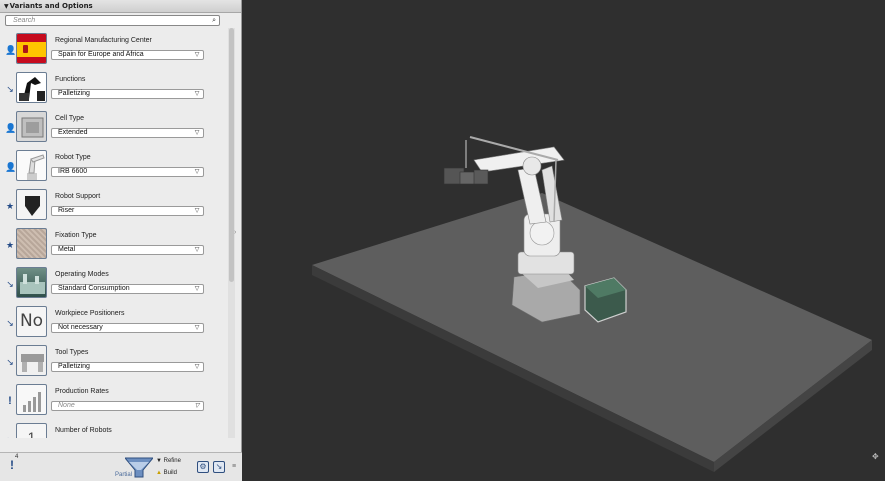  Describe the element at coordinates (237, 233) in the screenshot. I see `collapse-handle-icon: ›` at that location.